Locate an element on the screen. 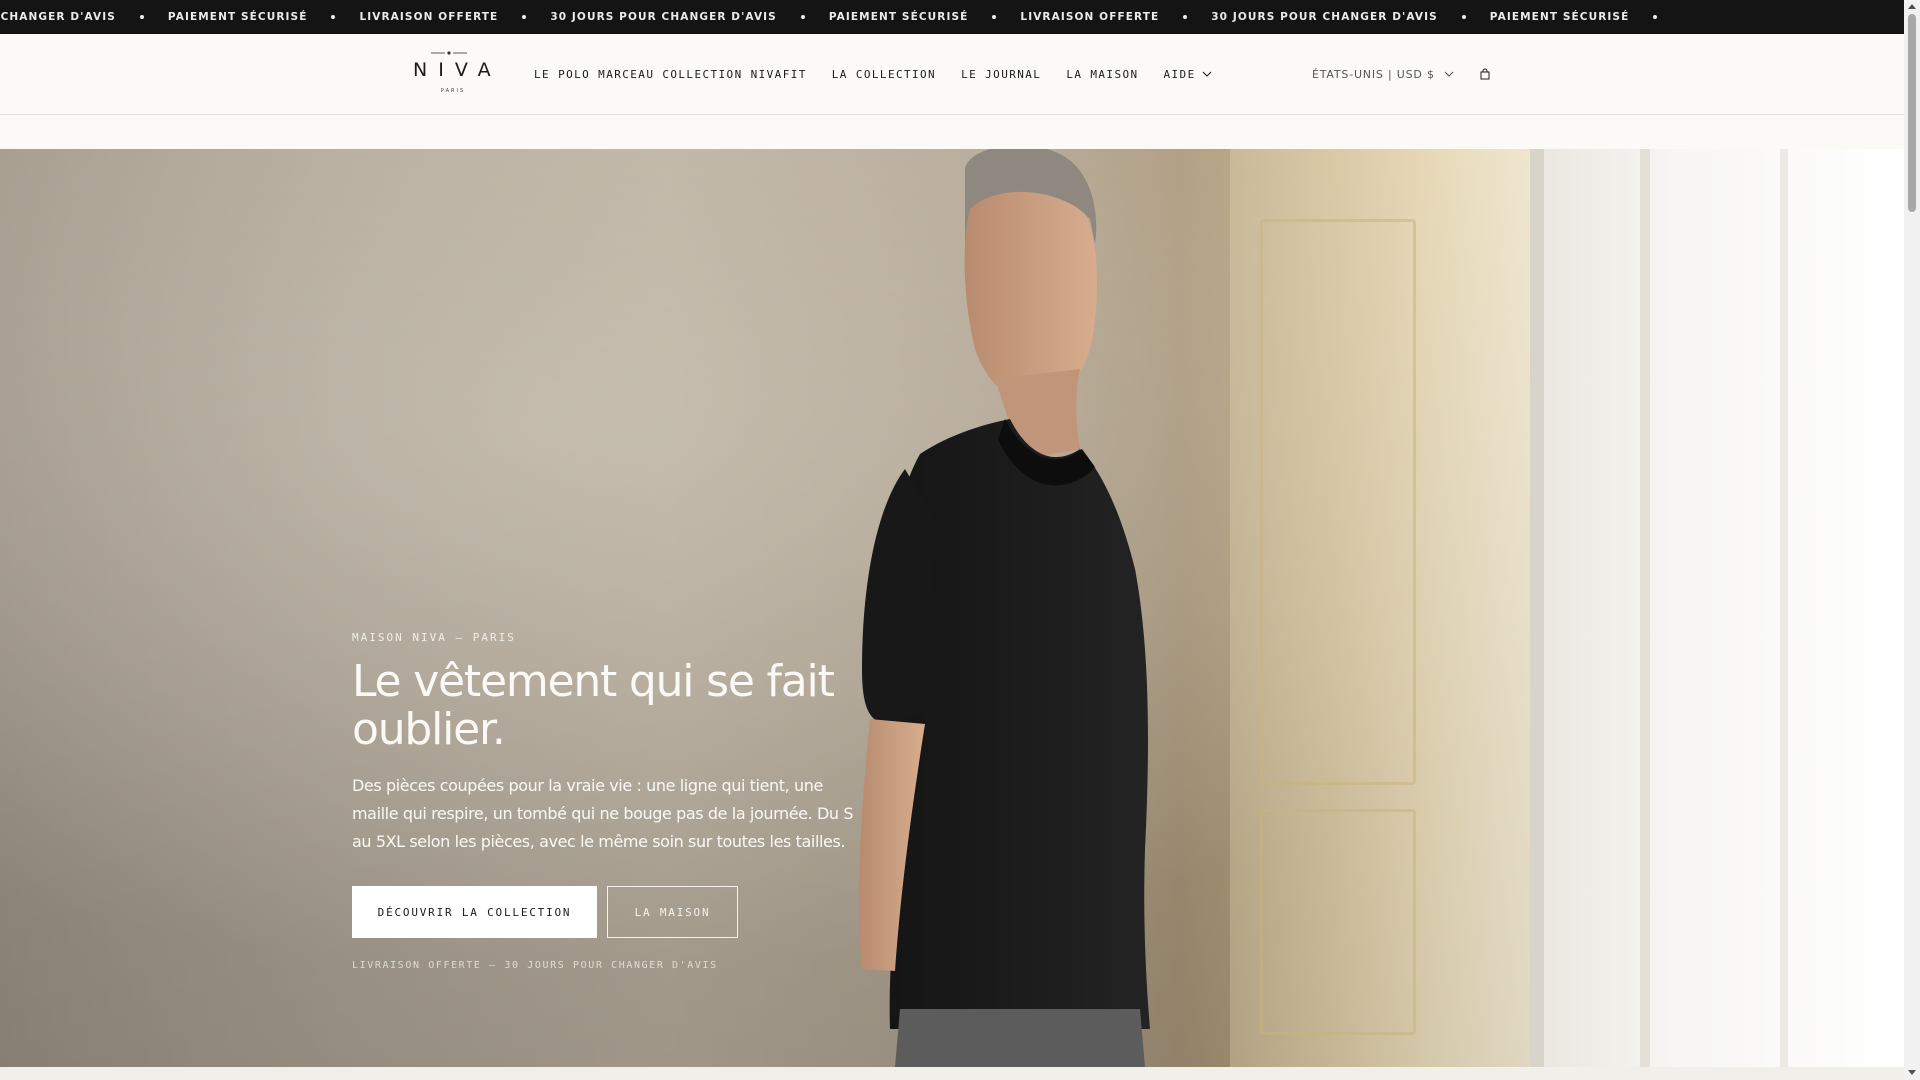 Image resolution: width=1920 pixels, height=1080 pixels. nav-item-maison: LA MAISON is located at coordinates (1102, 74).